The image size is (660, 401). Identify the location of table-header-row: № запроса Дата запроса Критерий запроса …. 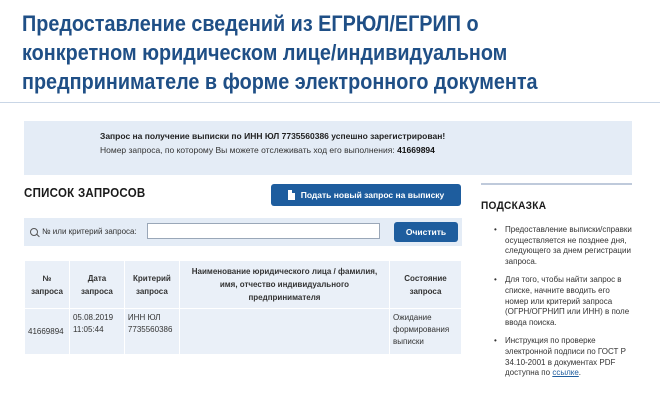
(243, 284).